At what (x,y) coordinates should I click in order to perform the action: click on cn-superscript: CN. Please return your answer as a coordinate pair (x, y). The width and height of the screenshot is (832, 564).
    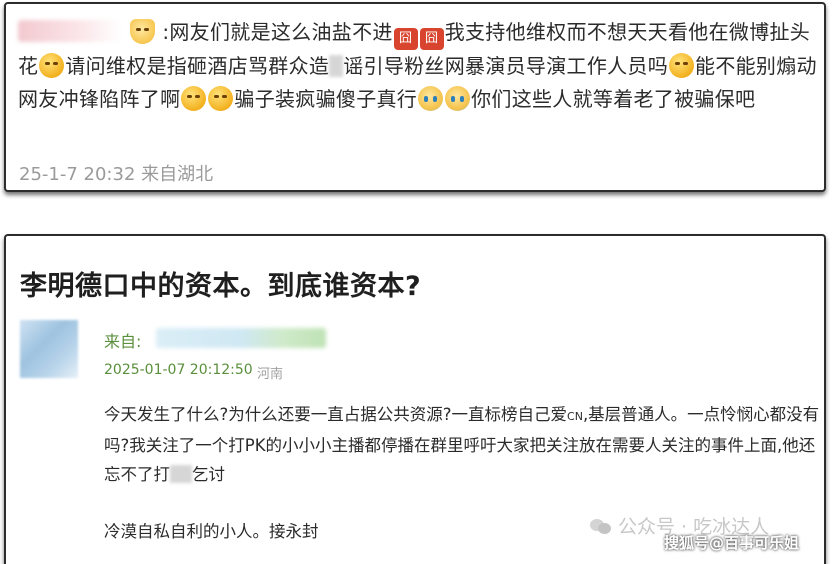
    Looking at the image, I should click on (575, 416).